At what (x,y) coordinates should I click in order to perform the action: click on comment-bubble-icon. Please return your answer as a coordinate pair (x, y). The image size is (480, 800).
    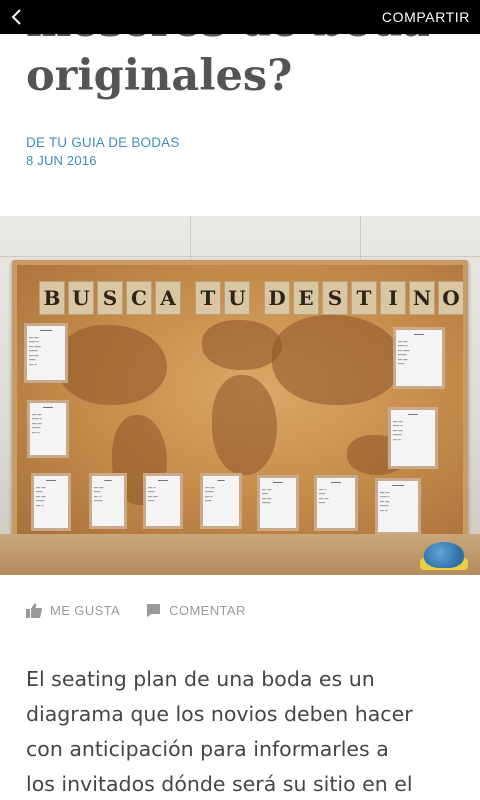
    Looking at the image, I should click on (154, 610).